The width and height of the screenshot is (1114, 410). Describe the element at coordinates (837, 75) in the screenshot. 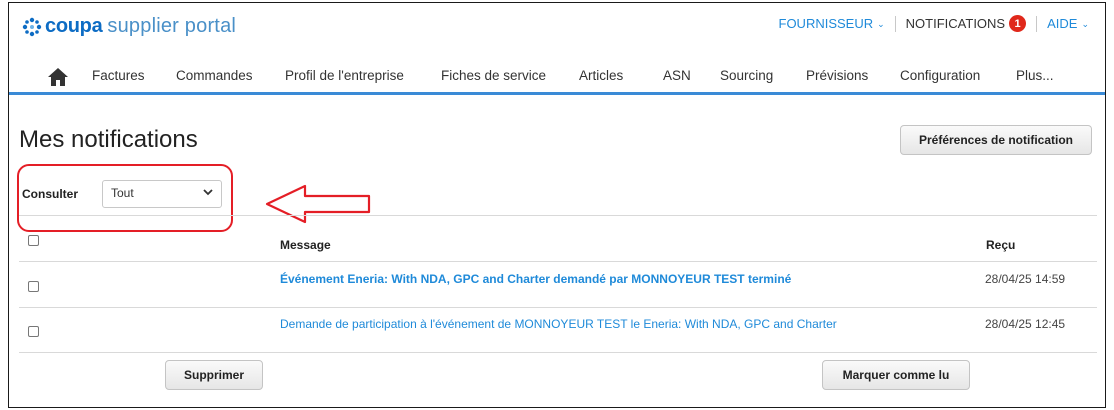

I see `nav-item-previsions: Prévisions` at that location.